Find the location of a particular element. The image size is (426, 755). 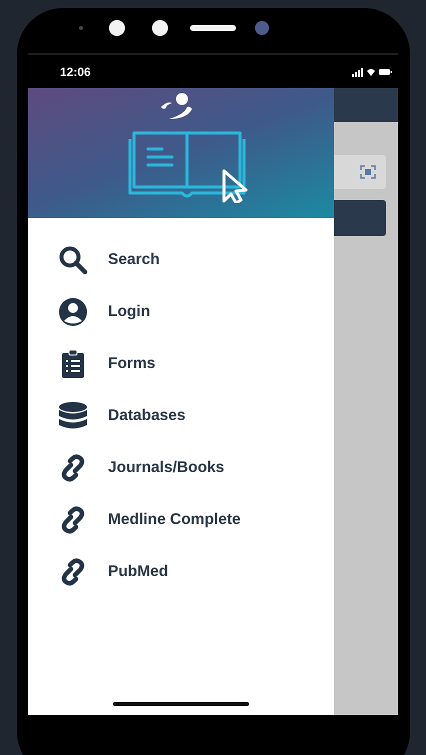

search-field is located at coordinates (360, 172).